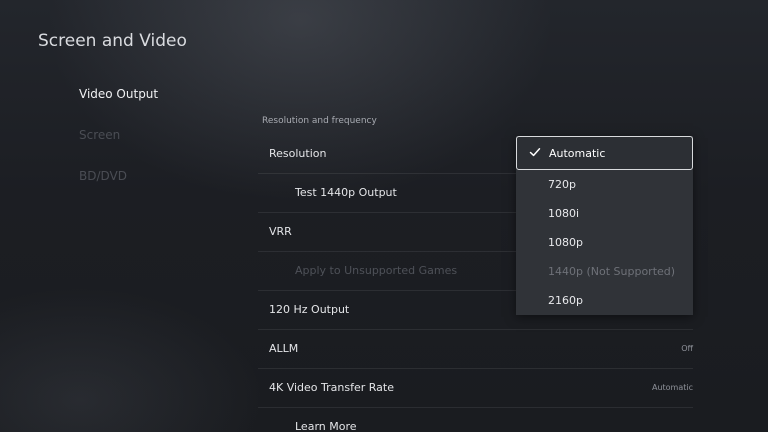 The image size is (768, 432). What do you see at coordinates (562, 184) in the screenshot?
I see `option-label: 720p` at bounding box center [562, 184].